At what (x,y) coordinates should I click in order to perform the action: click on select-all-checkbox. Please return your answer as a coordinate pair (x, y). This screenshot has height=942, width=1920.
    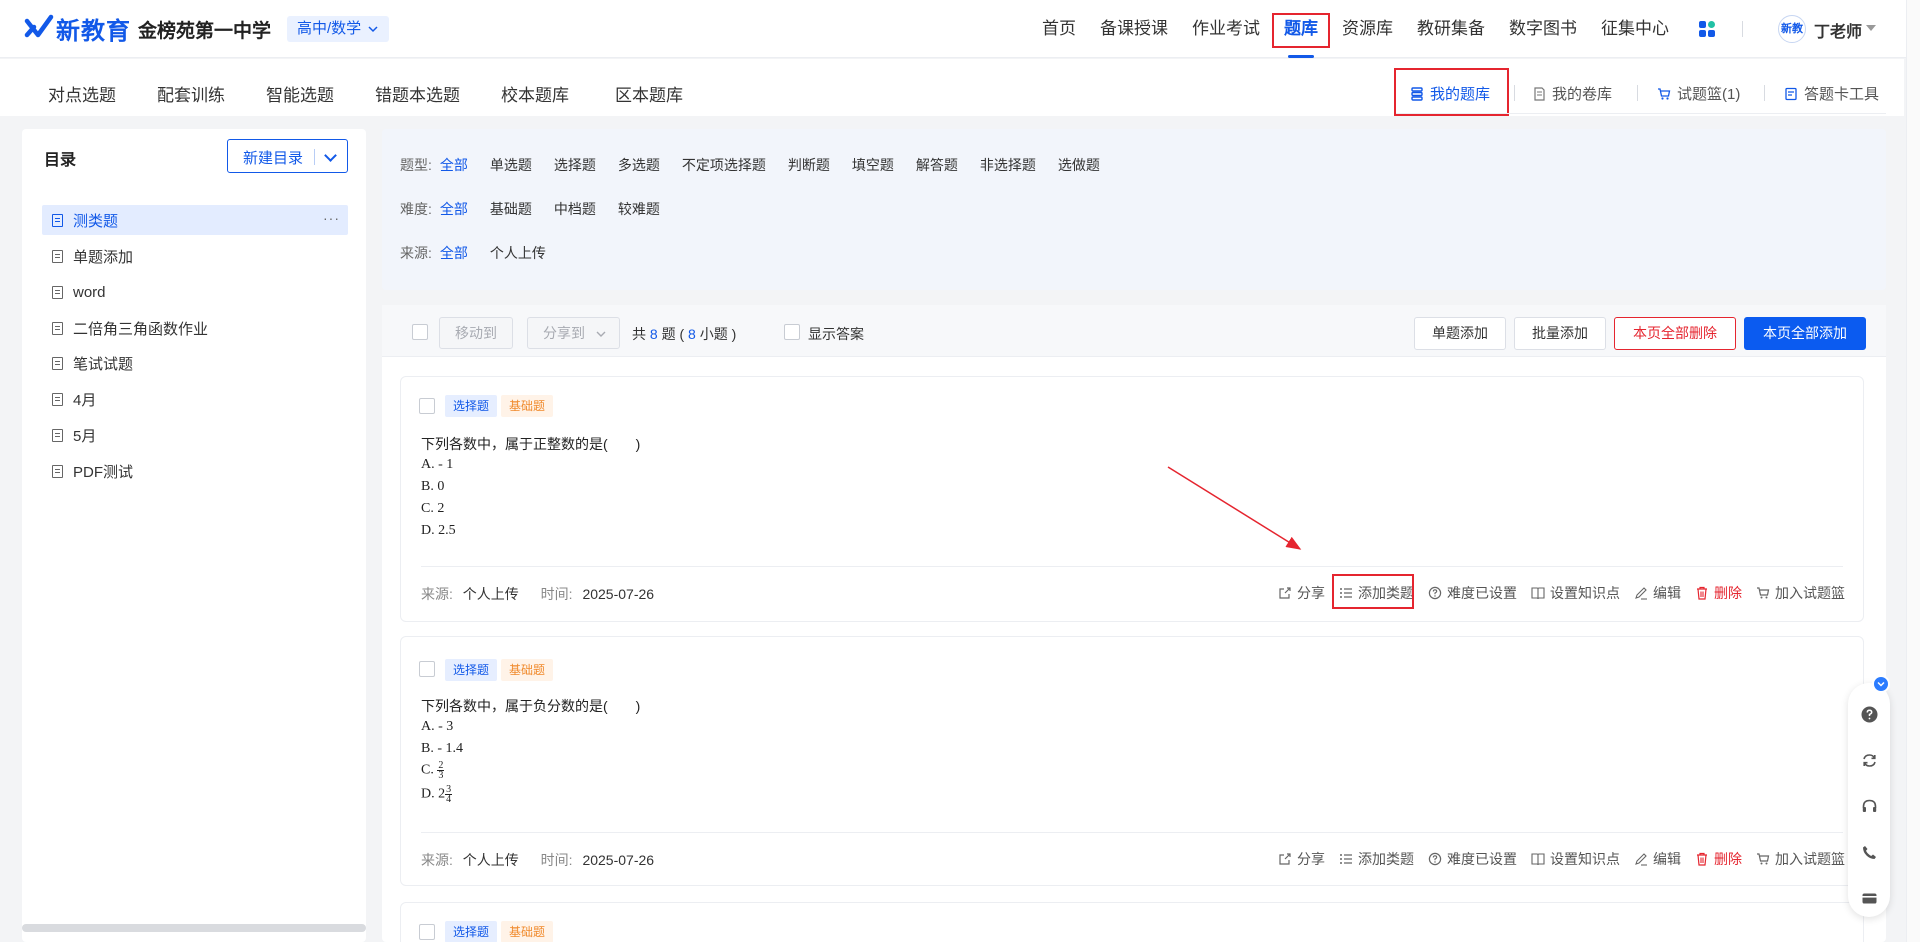
    Looking at the image, I should click on (420, 332).